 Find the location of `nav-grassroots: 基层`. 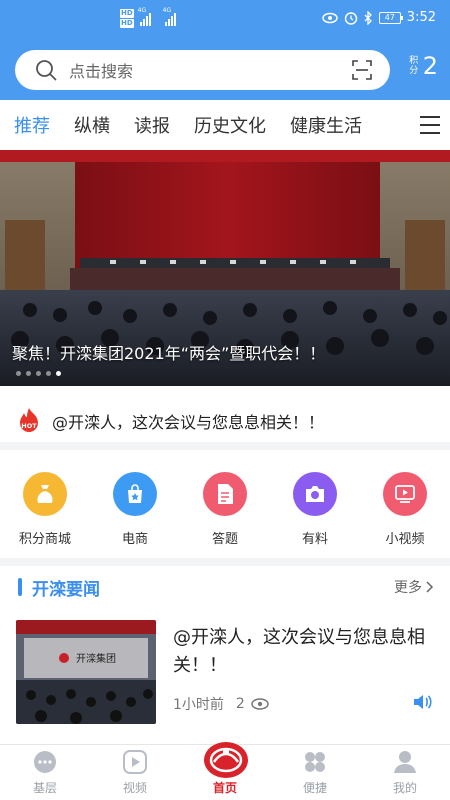

nav-grassroots: 基层 is located at coordinates (45, 772).